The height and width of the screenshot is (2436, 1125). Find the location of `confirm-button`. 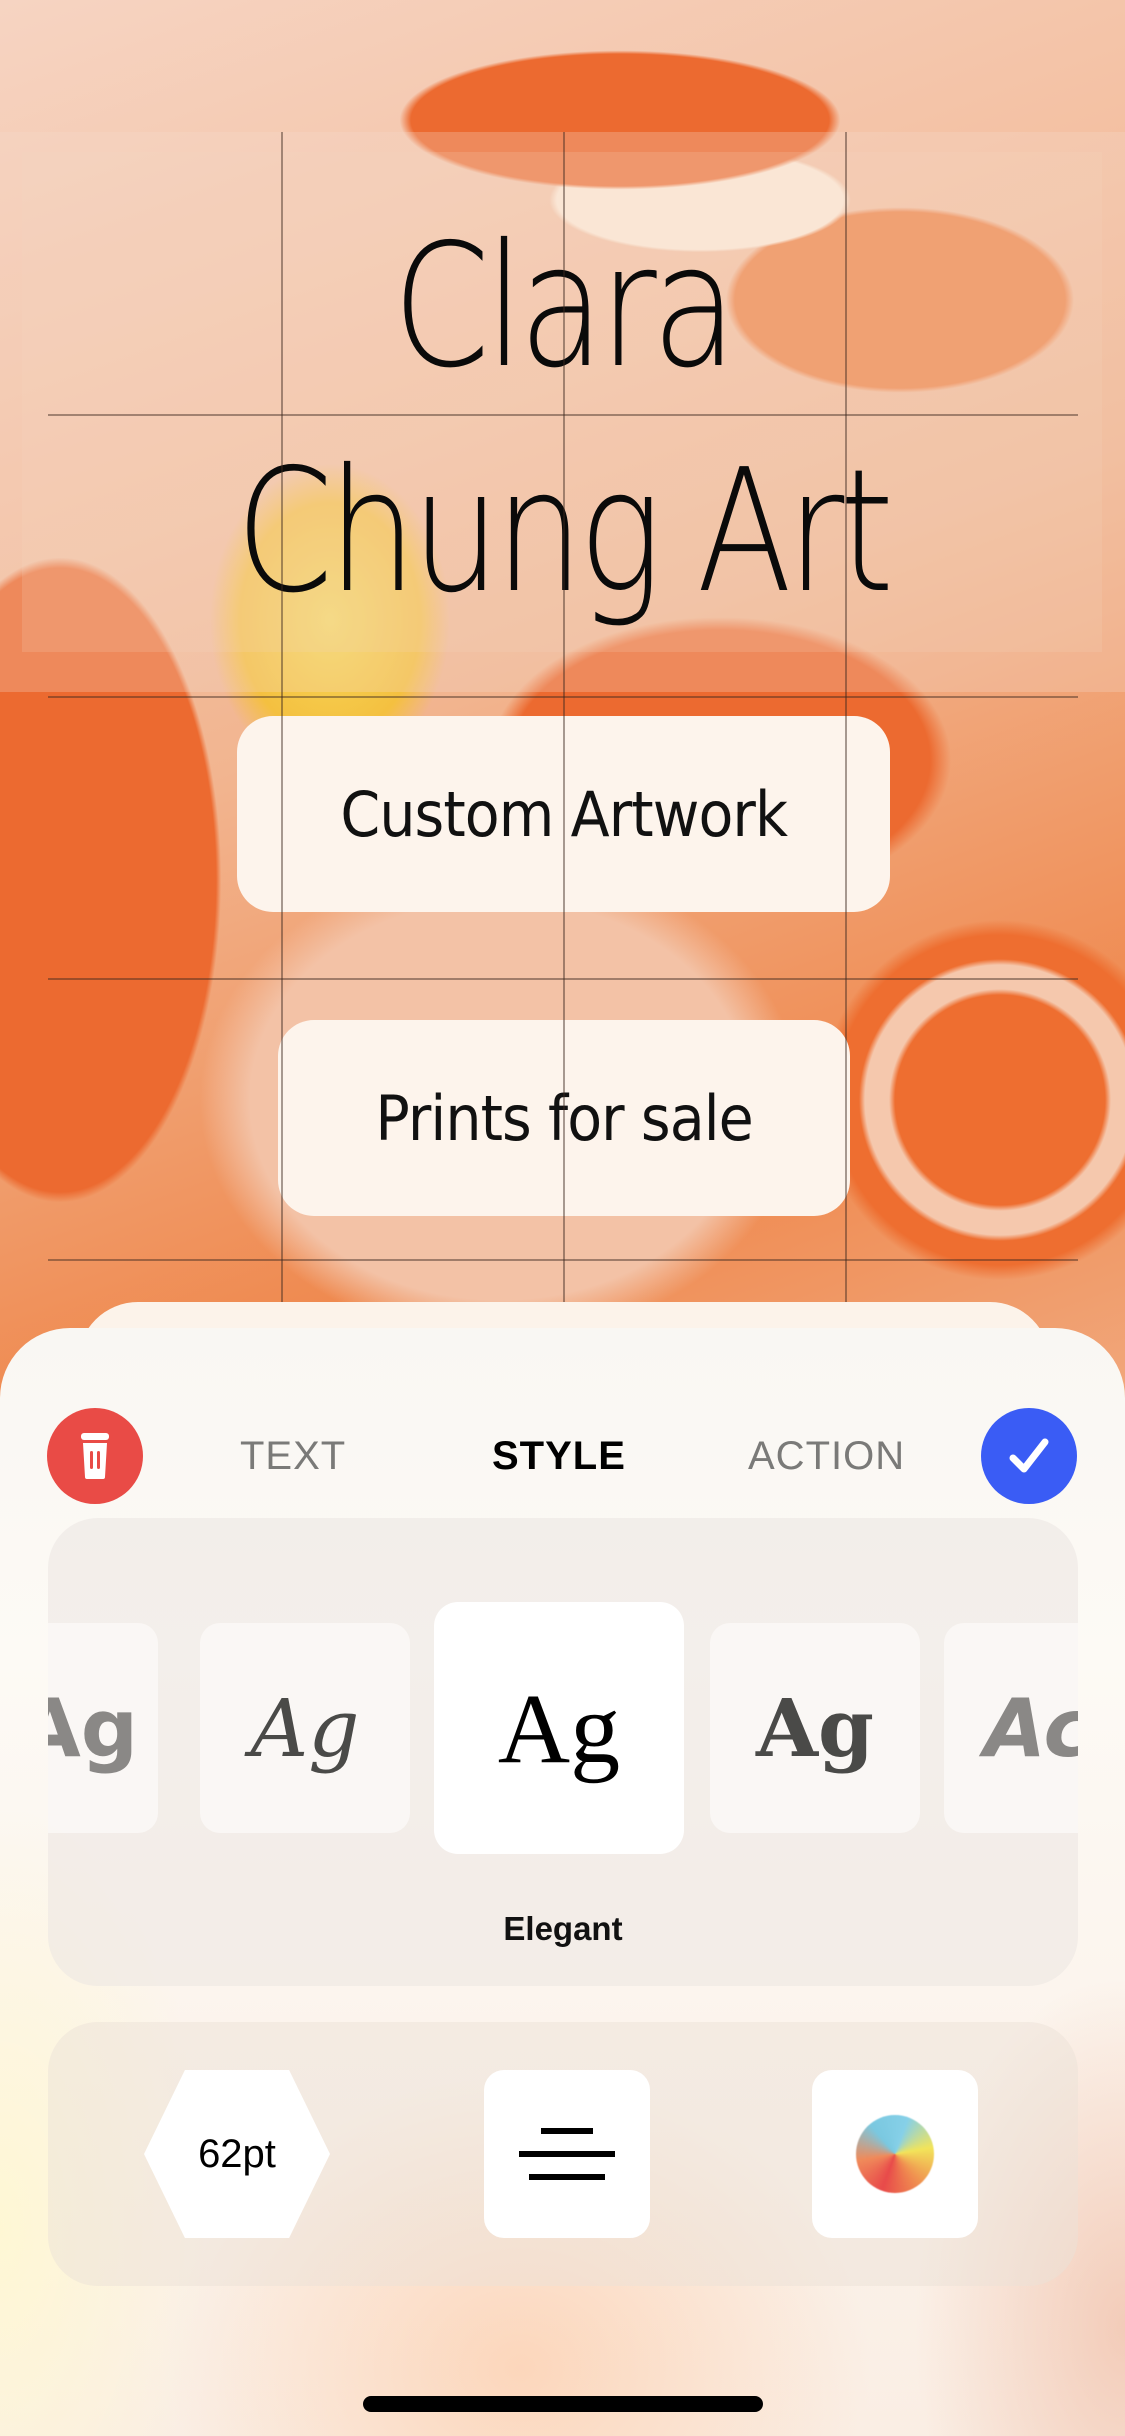

confirm-button is located at coordinates (1029, 1456).